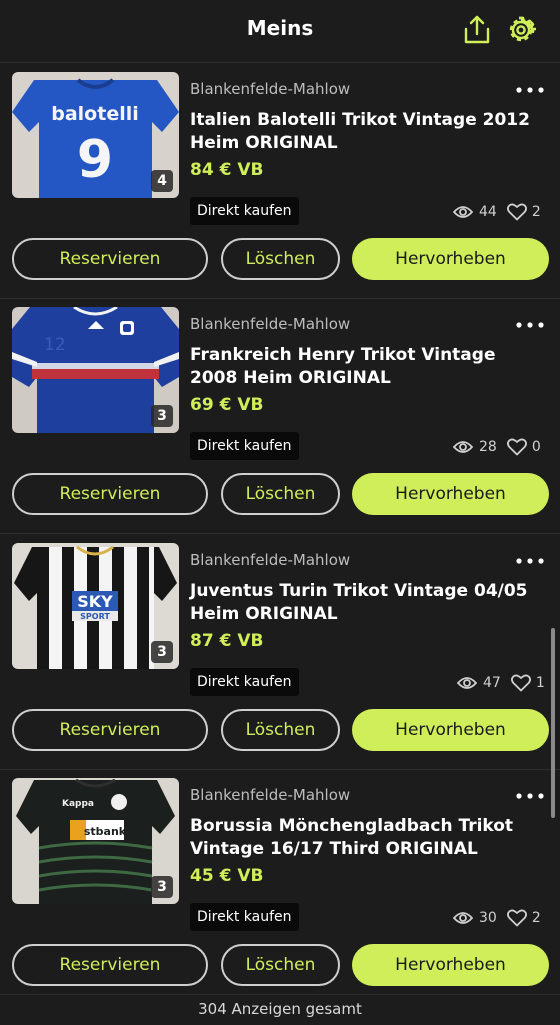  I want to click on listing-price: 45 € VB, so click(227, 876).